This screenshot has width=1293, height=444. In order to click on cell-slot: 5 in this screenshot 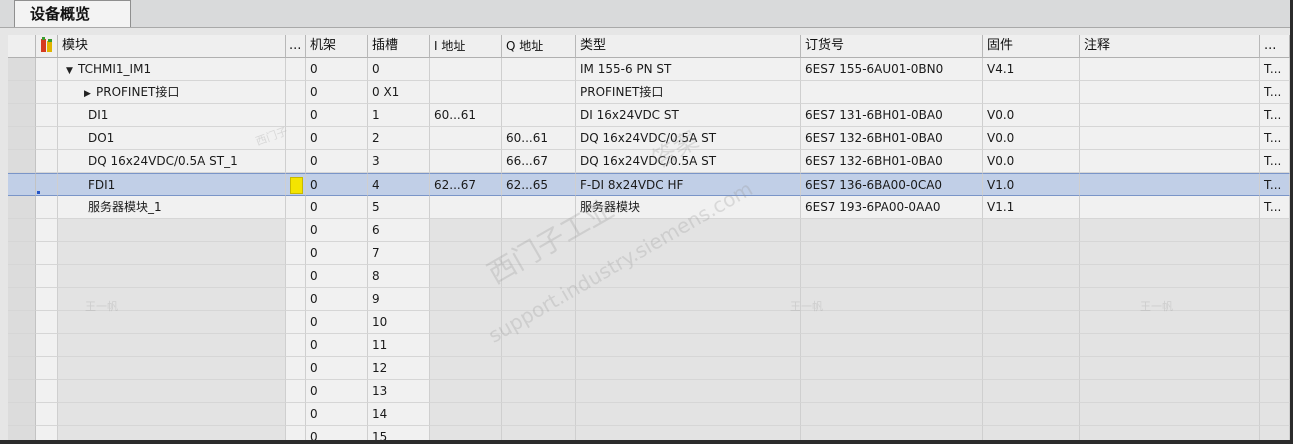, I will do `click(399, 207)`.